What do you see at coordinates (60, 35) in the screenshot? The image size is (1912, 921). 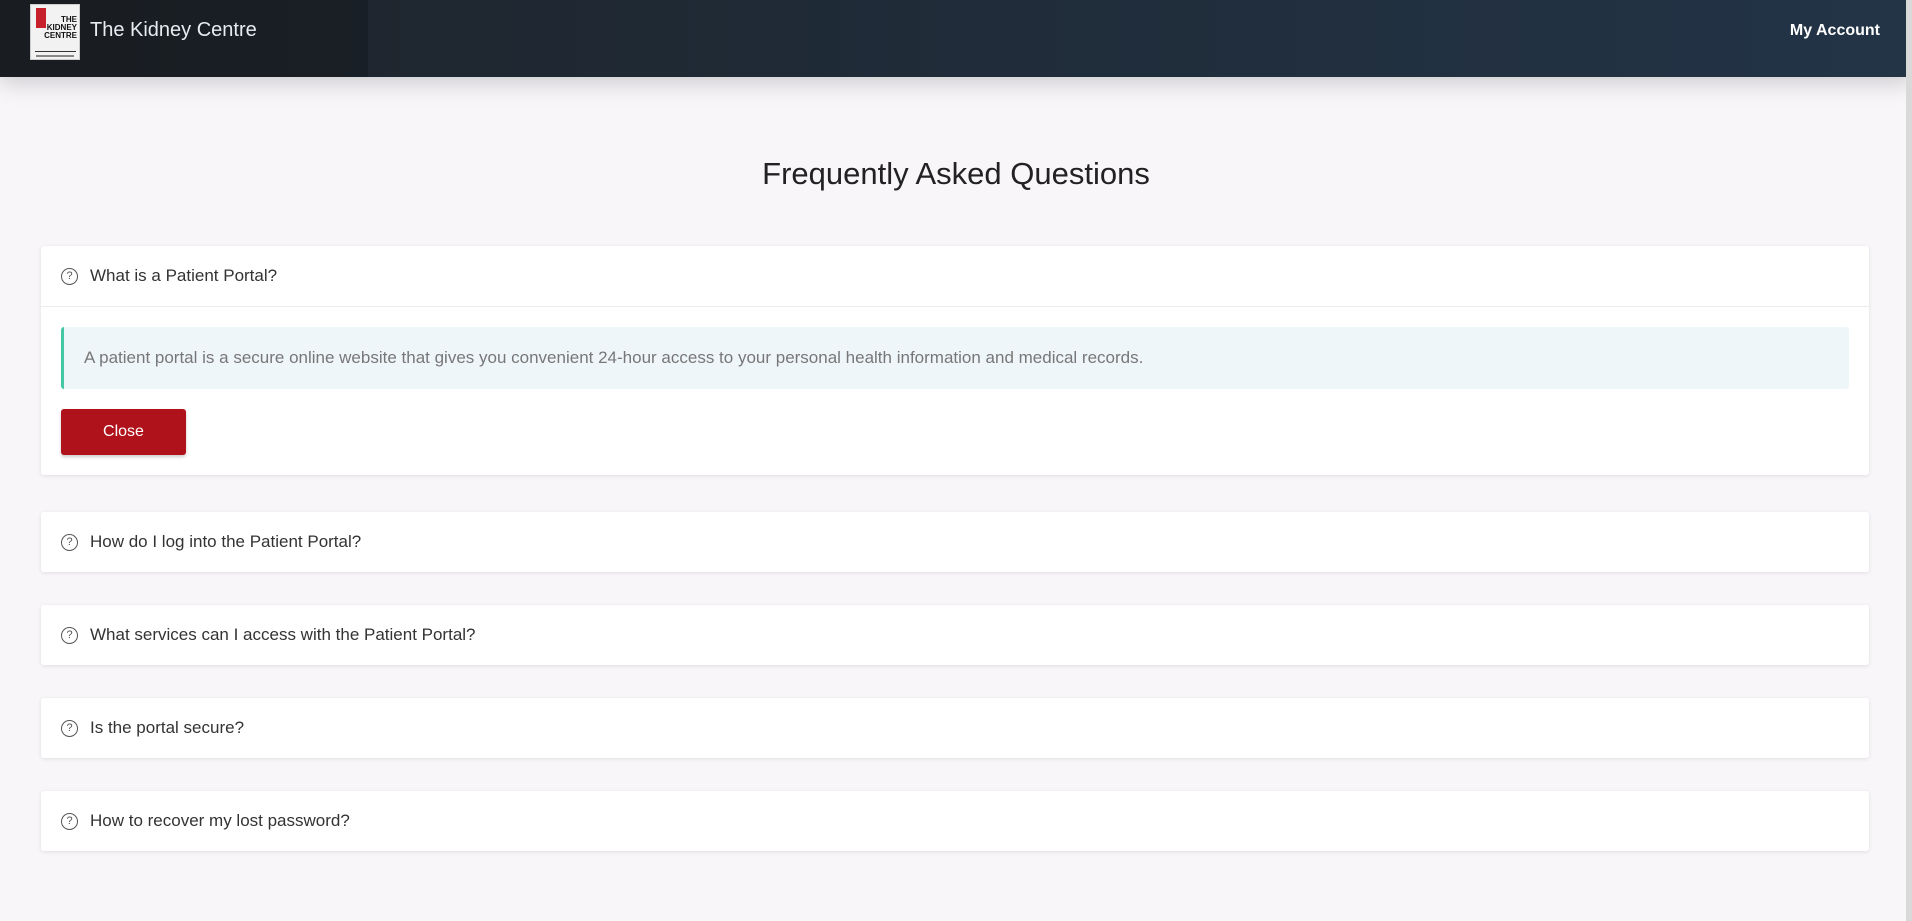 I see `logo-text-line: CENTRE` at bounding box center [60, 35].